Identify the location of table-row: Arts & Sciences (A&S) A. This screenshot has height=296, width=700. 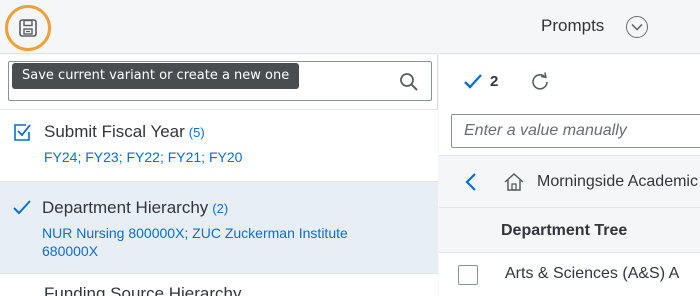
(569, 274).